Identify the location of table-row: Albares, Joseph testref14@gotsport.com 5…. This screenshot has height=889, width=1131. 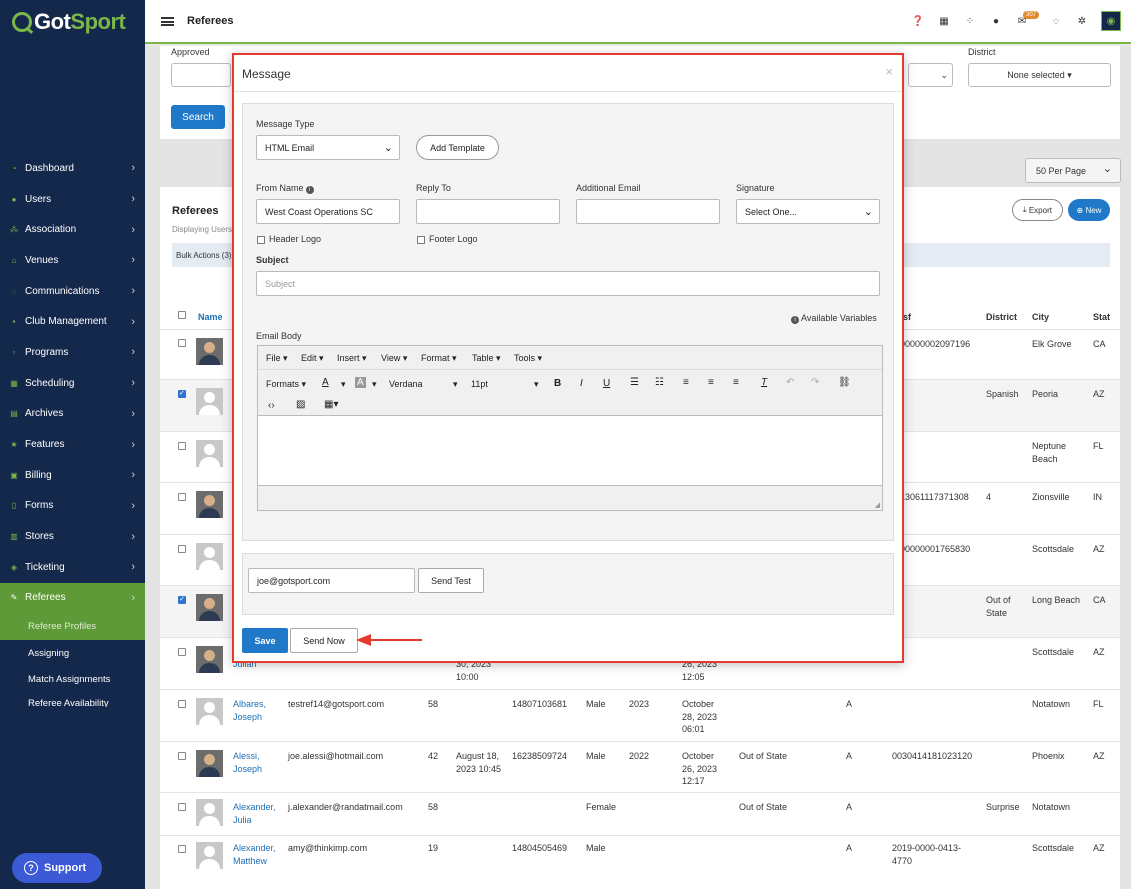
(640, 715).